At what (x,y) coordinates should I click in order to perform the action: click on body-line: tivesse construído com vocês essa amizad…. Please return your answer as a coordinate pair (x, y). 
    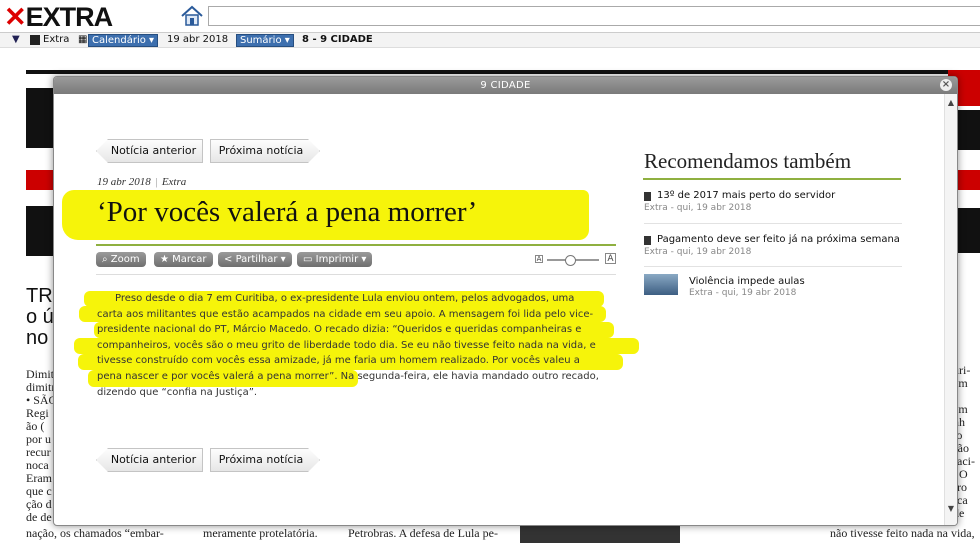
    Looking at the image, I should click on (338, 361).